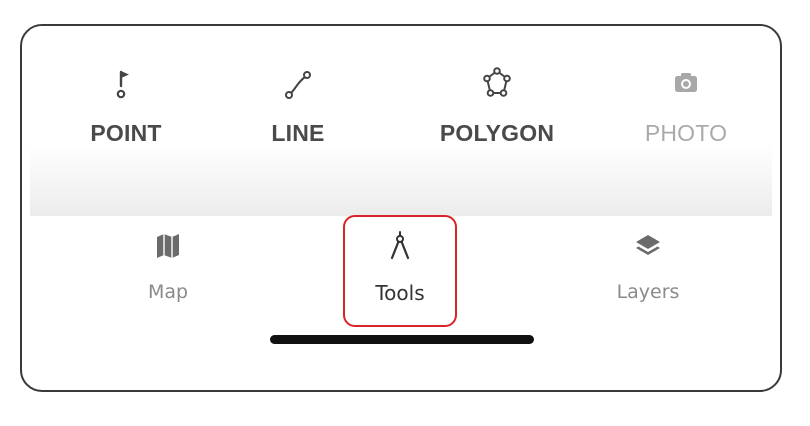 The image size is (810, 426). I want to click on photo-tool-button: PHOTO, so click(686, 106).